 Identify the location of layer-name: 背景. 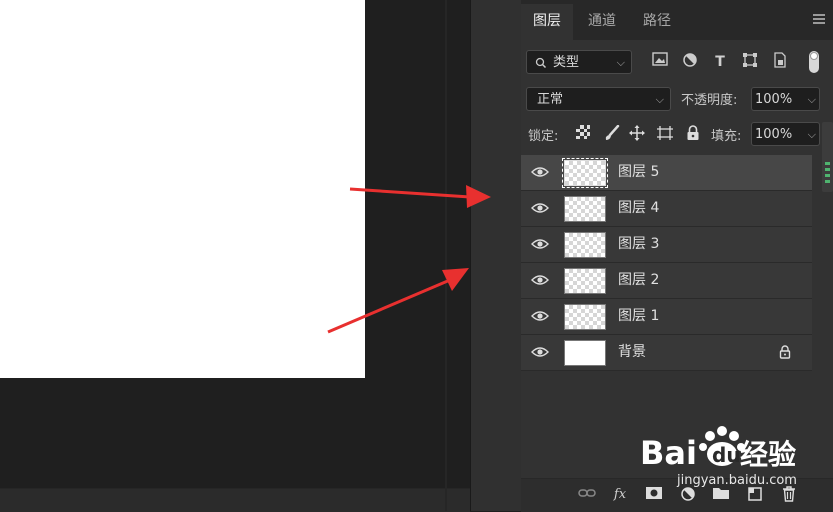
(632, 352).